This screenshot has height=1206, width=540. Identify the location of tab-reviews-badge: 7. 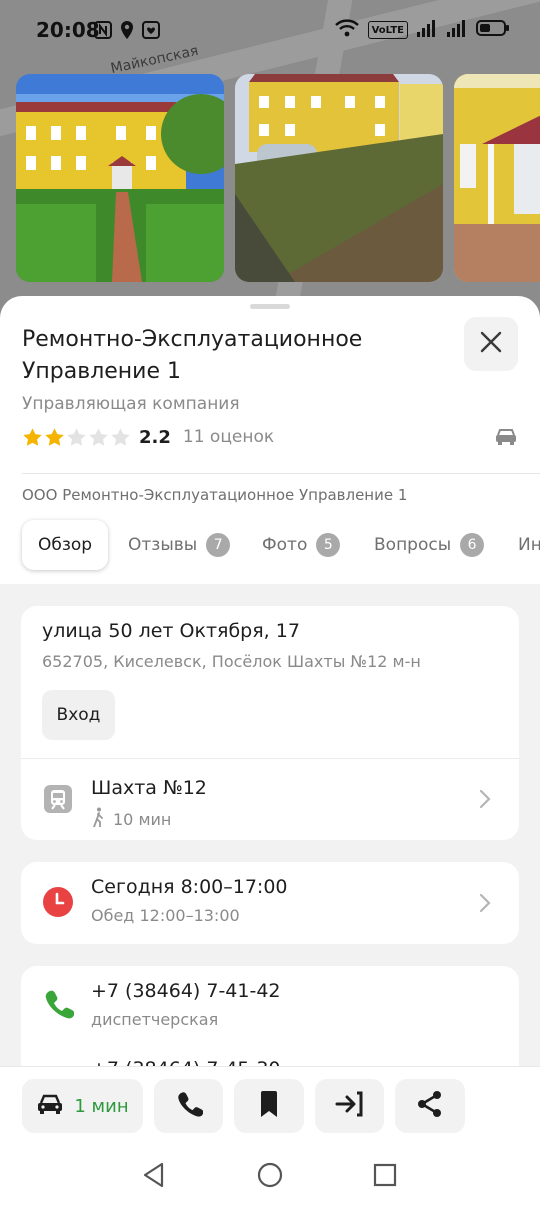
(218, 545).